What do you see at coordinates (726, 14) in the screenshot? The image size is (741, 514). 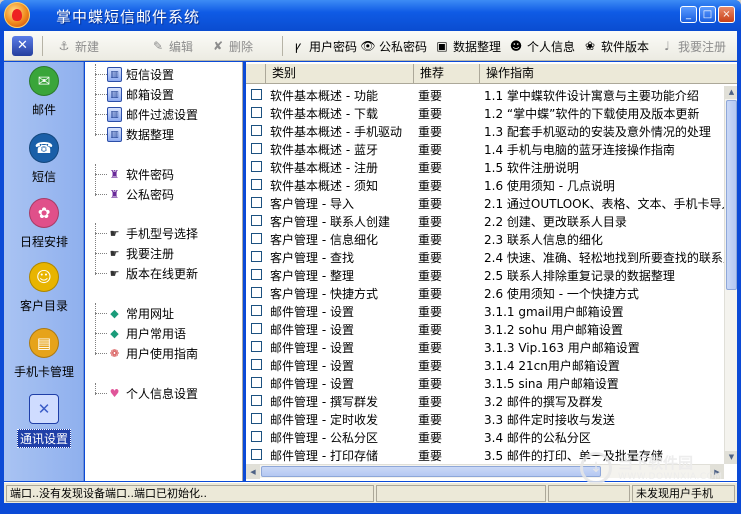 I see `close-button: ×` at bounding box center [726, 14].